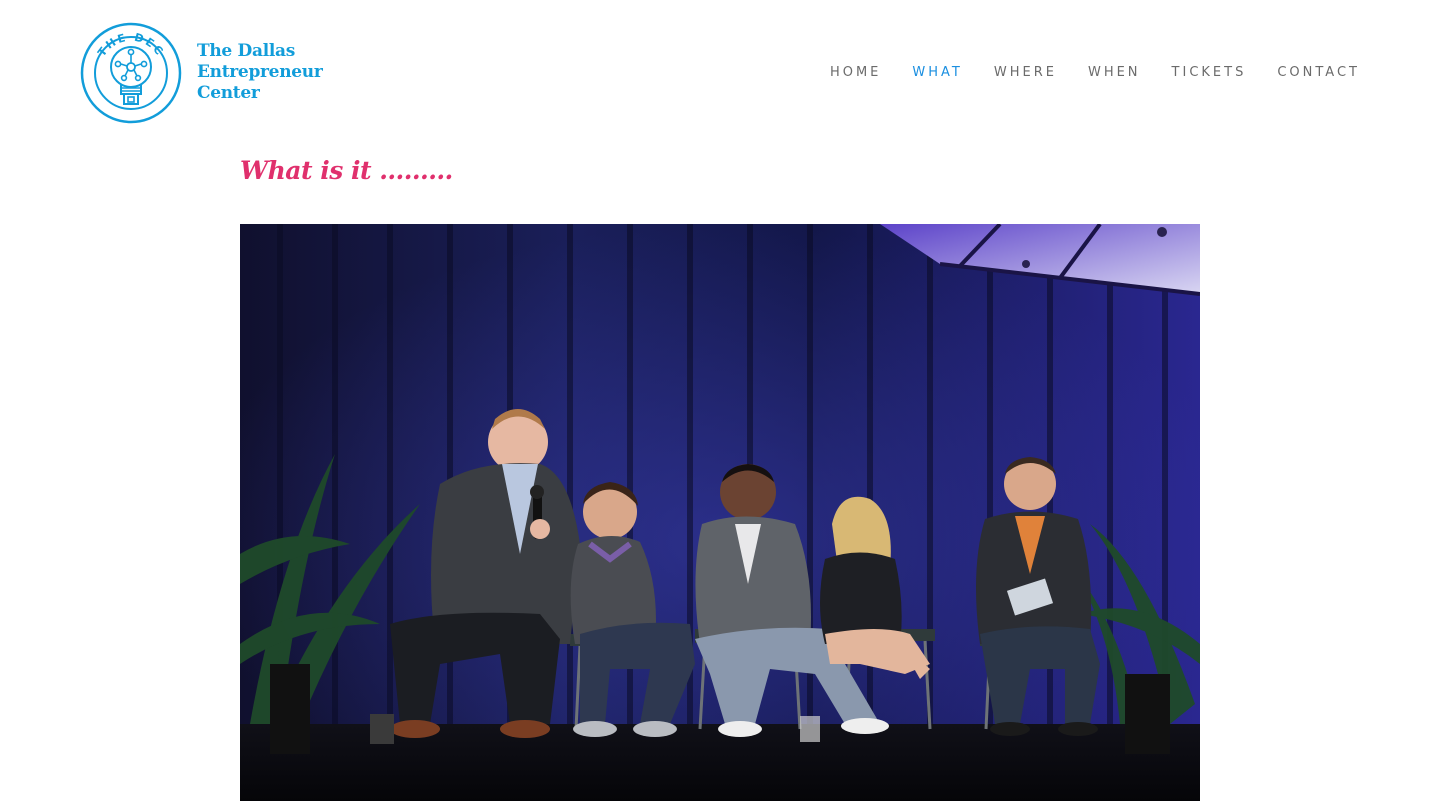  Describe the element at coordinates (246, 51) in the screenshot. I see `brand-name-line-1: The Dallas` at that location.